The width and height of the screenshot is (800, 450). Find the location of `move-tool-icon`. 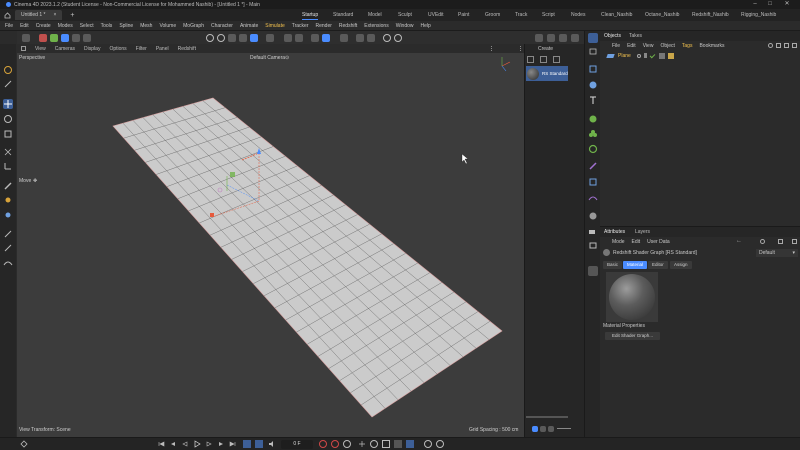

move-tool-icon is located at coordinates (8, 104).